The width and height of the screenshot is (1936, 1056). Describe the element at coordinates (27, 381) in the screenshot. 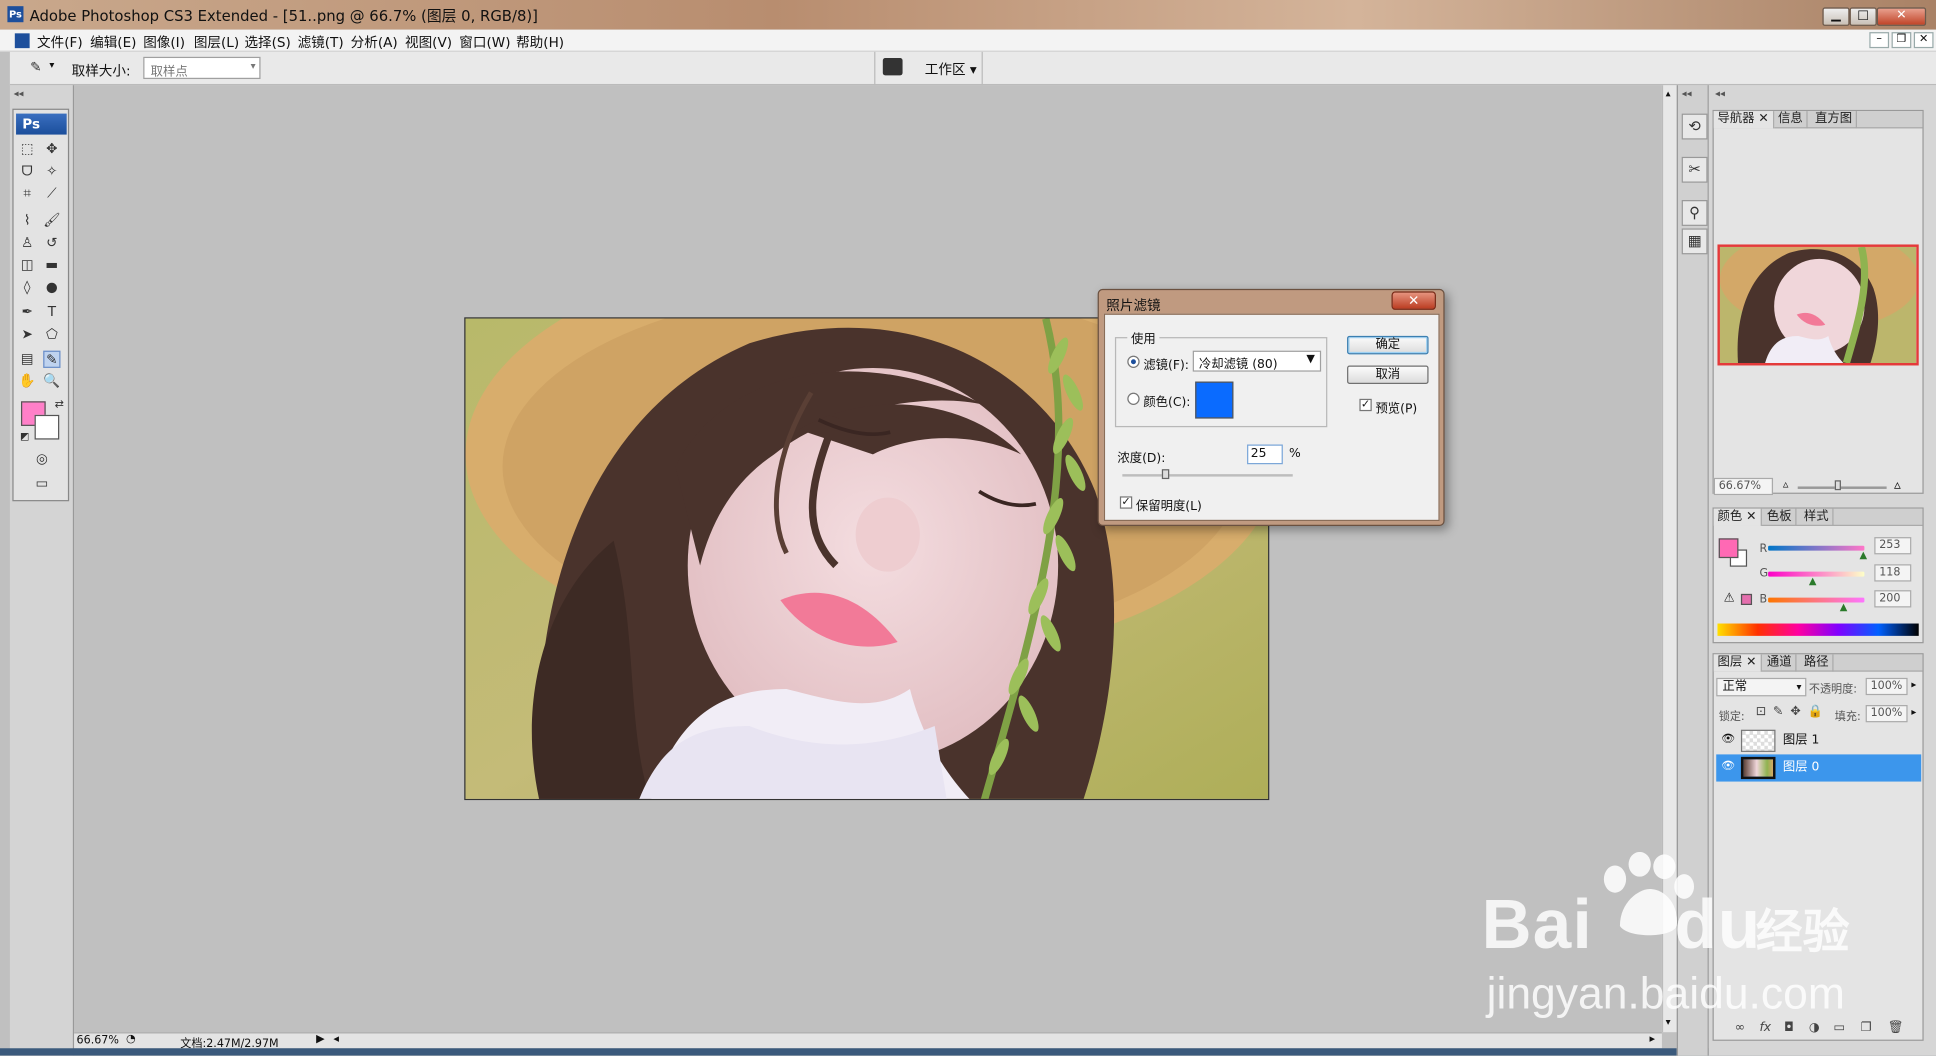

I see `hand-tool-icon: ✋` at that location.